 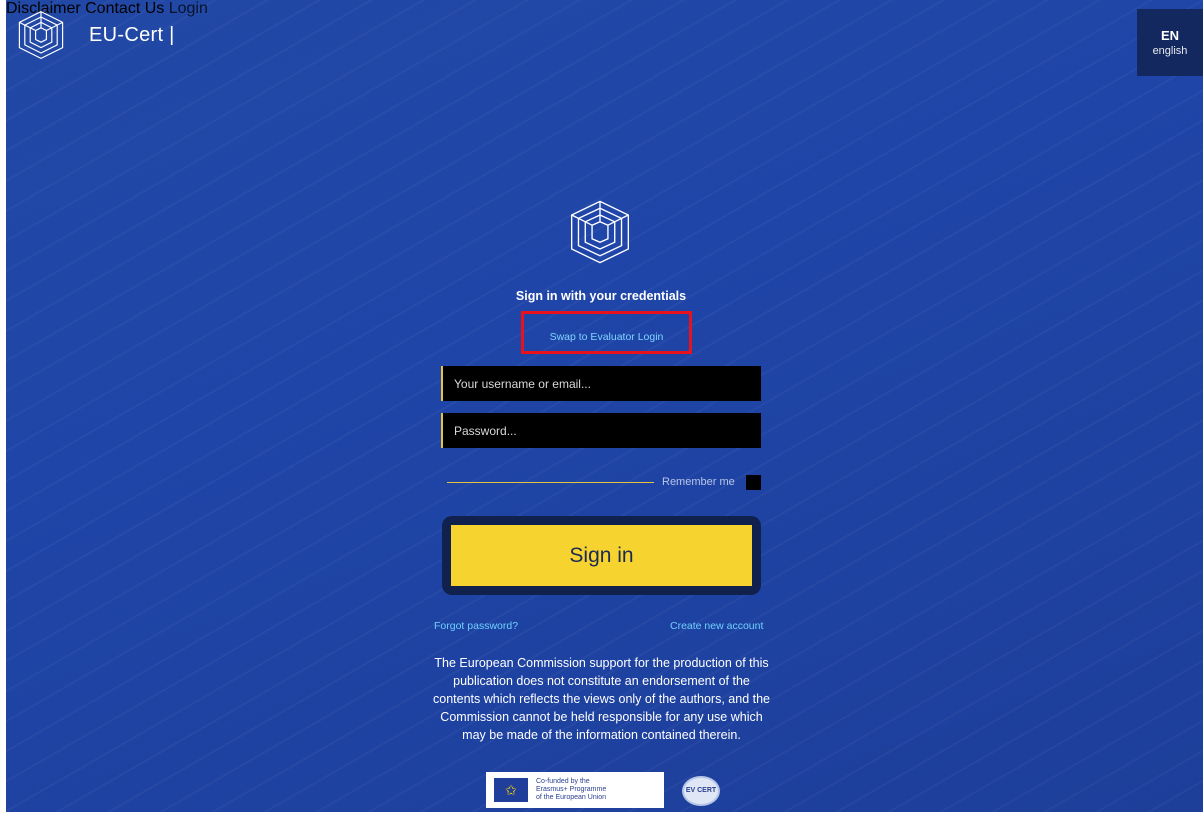 What do you see at coordinates (601, 555) in the screenshot?
I see `signin-button: Sign in` at bounding box center [601, 555].